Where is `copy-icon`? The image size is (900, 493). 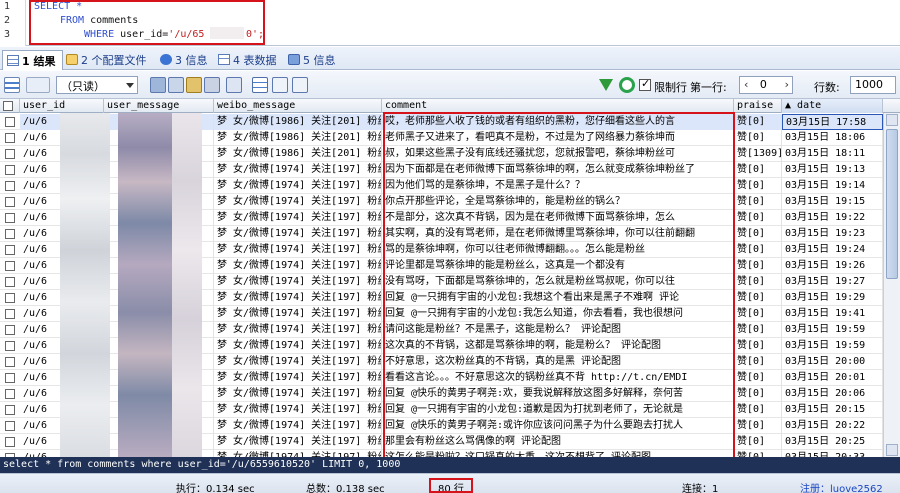
copy-icon is located at coordinates (158, 85).